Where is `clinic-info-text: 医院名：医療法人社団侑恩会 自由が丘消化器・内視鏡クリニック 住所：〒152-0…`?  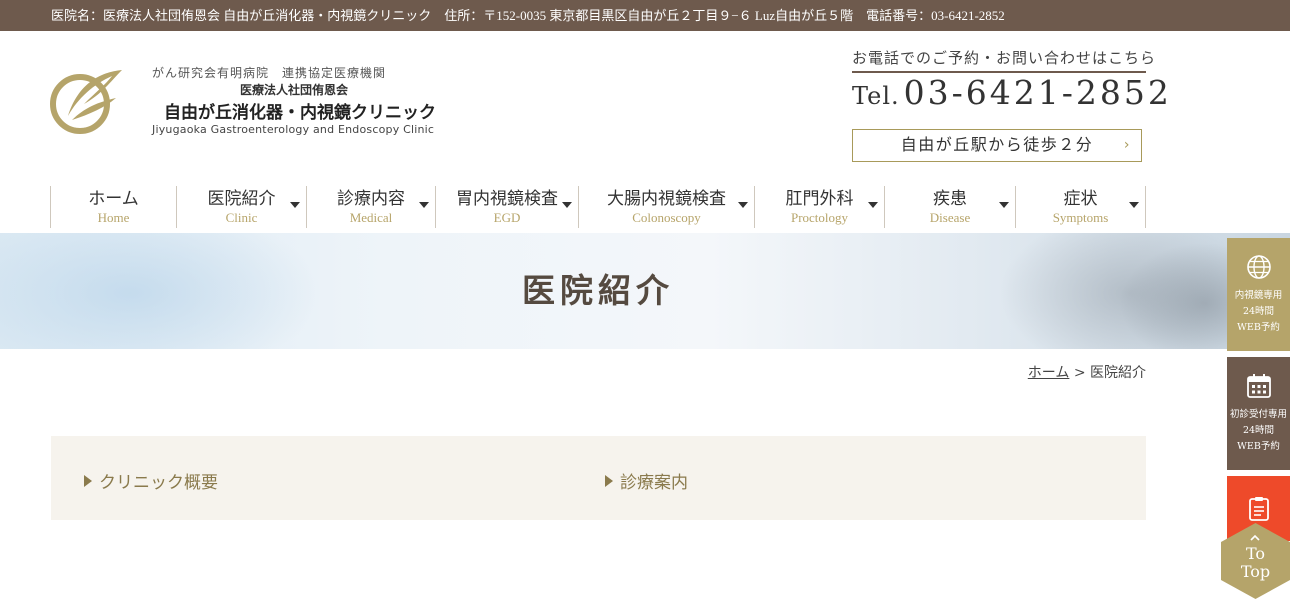 clinic-info-text: 医院名：医療法人社団侑恩会 自由が丘消化器・内視鏡クリニック 住所：〒152-0… is located at coordinates (528, 15).